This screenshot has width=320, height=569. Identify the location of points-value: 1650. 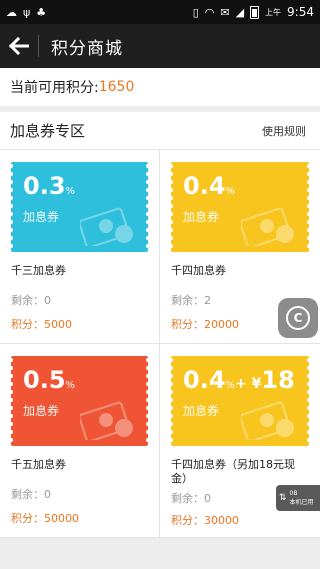
(116, 87).